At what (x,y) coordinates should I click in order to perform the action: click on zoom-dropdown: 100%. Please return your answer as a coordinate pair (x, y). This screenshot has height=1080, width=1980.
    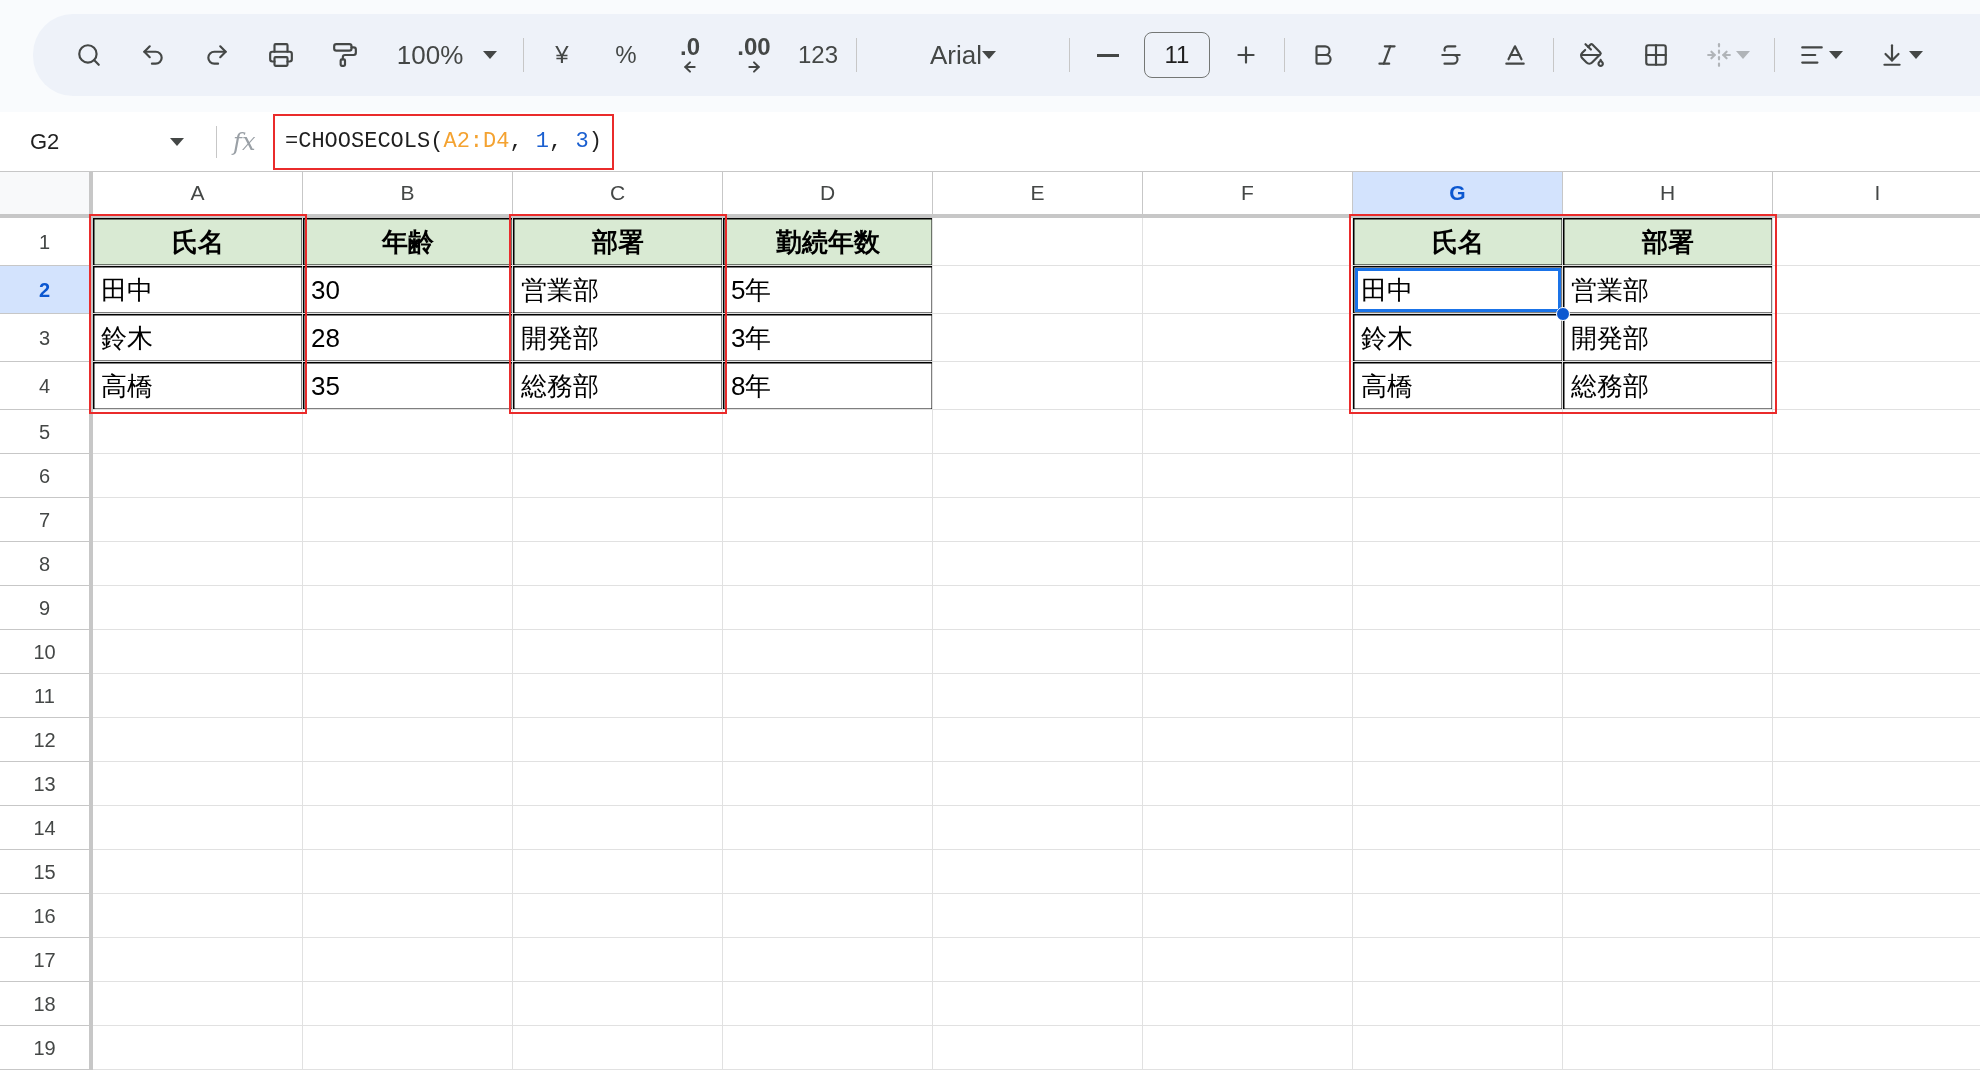
    Looking at the image, I should click on (447, 55).